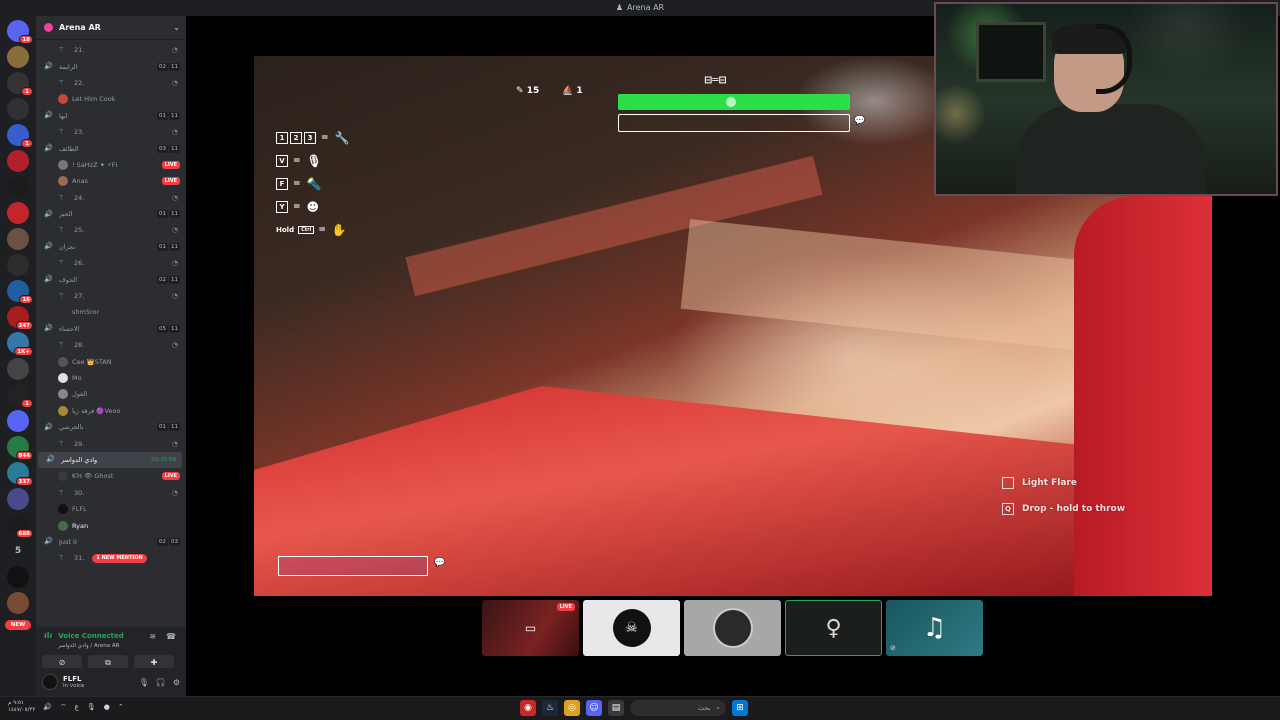 This screenshot has width=1280, height=720. What do you see at coordinates (88, 646) in the screenshot?
I see `voice-location: وادي الدواسر / Arena AR` at bounding box center [88, 646].